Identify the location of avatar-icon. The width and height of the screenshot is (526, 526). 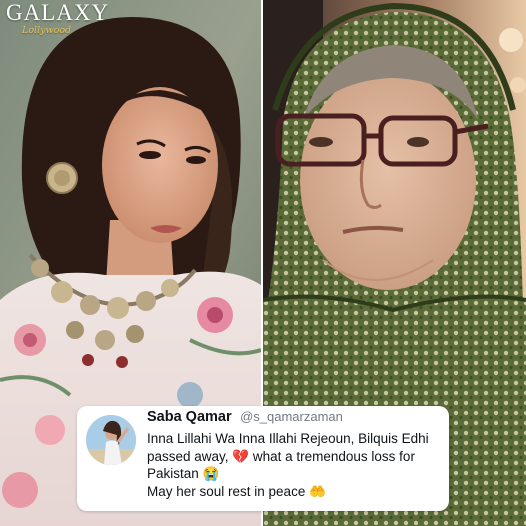
(111, 440).